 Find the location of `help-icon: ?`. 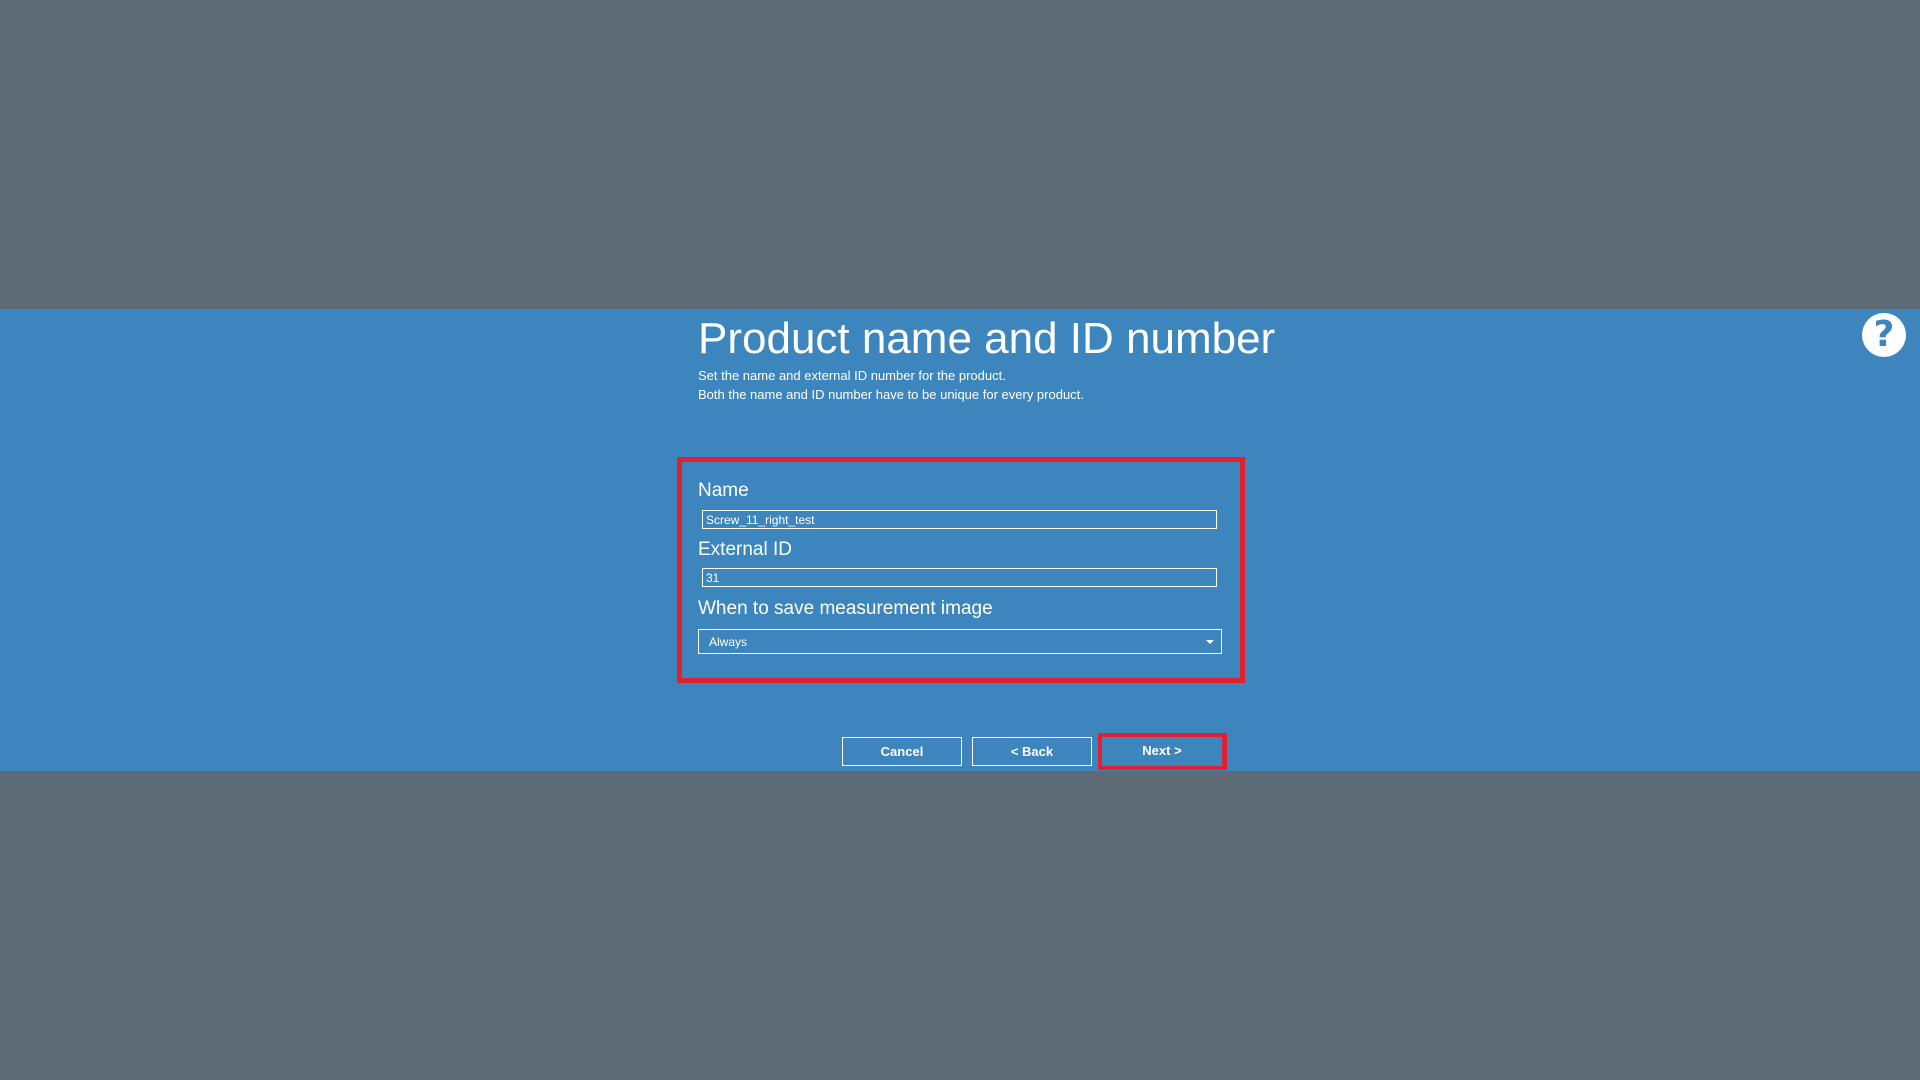

help-icon: ? is located at coordinates (1884, 335).